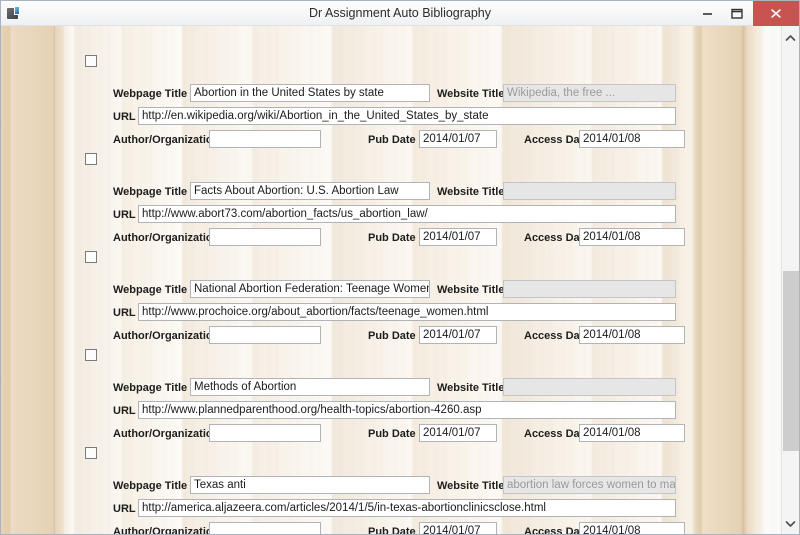 The width and height of the screenshot is (800, 535). What do you see at coordinates (17, 10) in the screenshot?
I see `app-icon-page` at bounding box center [17, 10].